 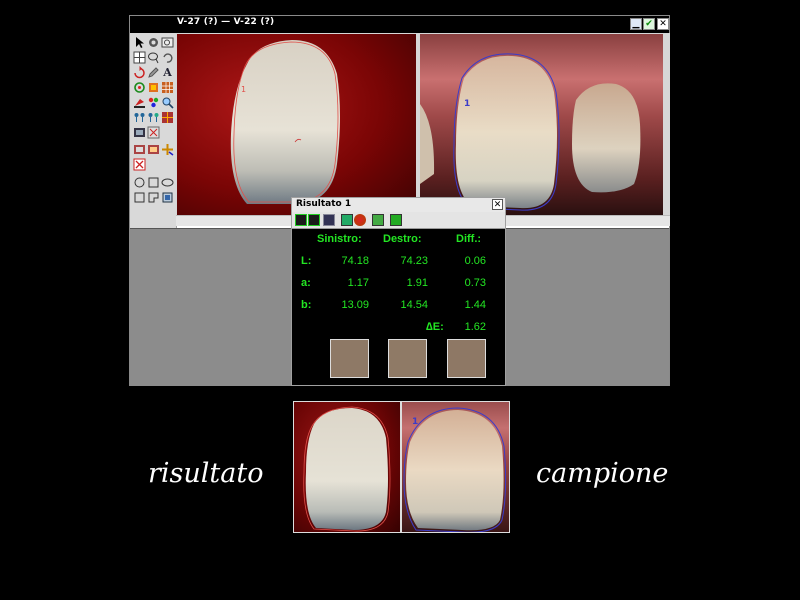 I want to click on sample-outline-marker: 1, so click(x=415, y=422).